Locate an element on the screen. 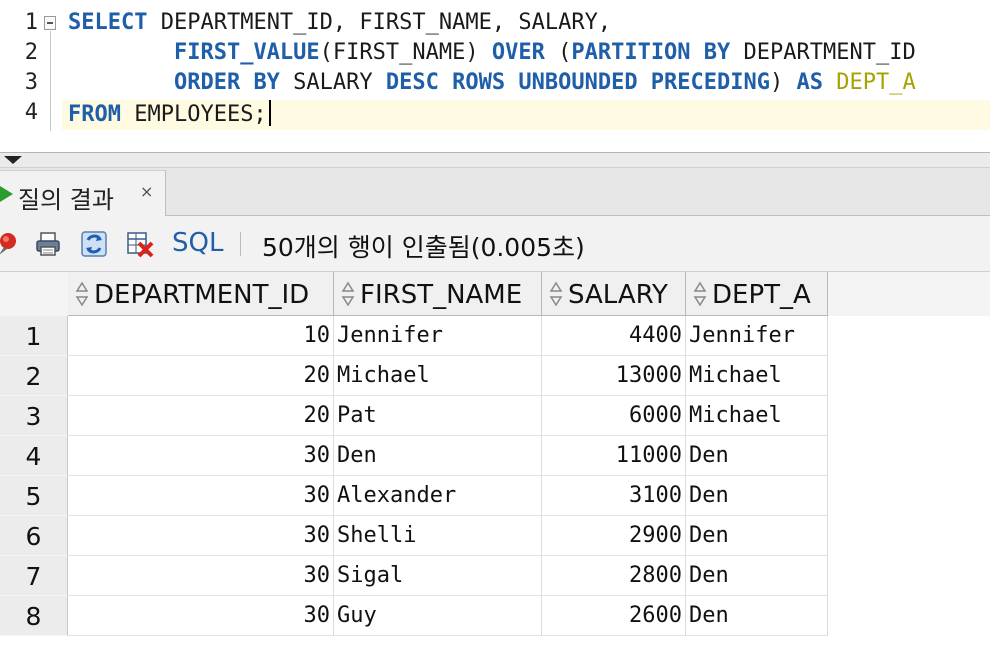  table-row: 6 30 Shelli 2900 Den is located at coordinates (495, 536).